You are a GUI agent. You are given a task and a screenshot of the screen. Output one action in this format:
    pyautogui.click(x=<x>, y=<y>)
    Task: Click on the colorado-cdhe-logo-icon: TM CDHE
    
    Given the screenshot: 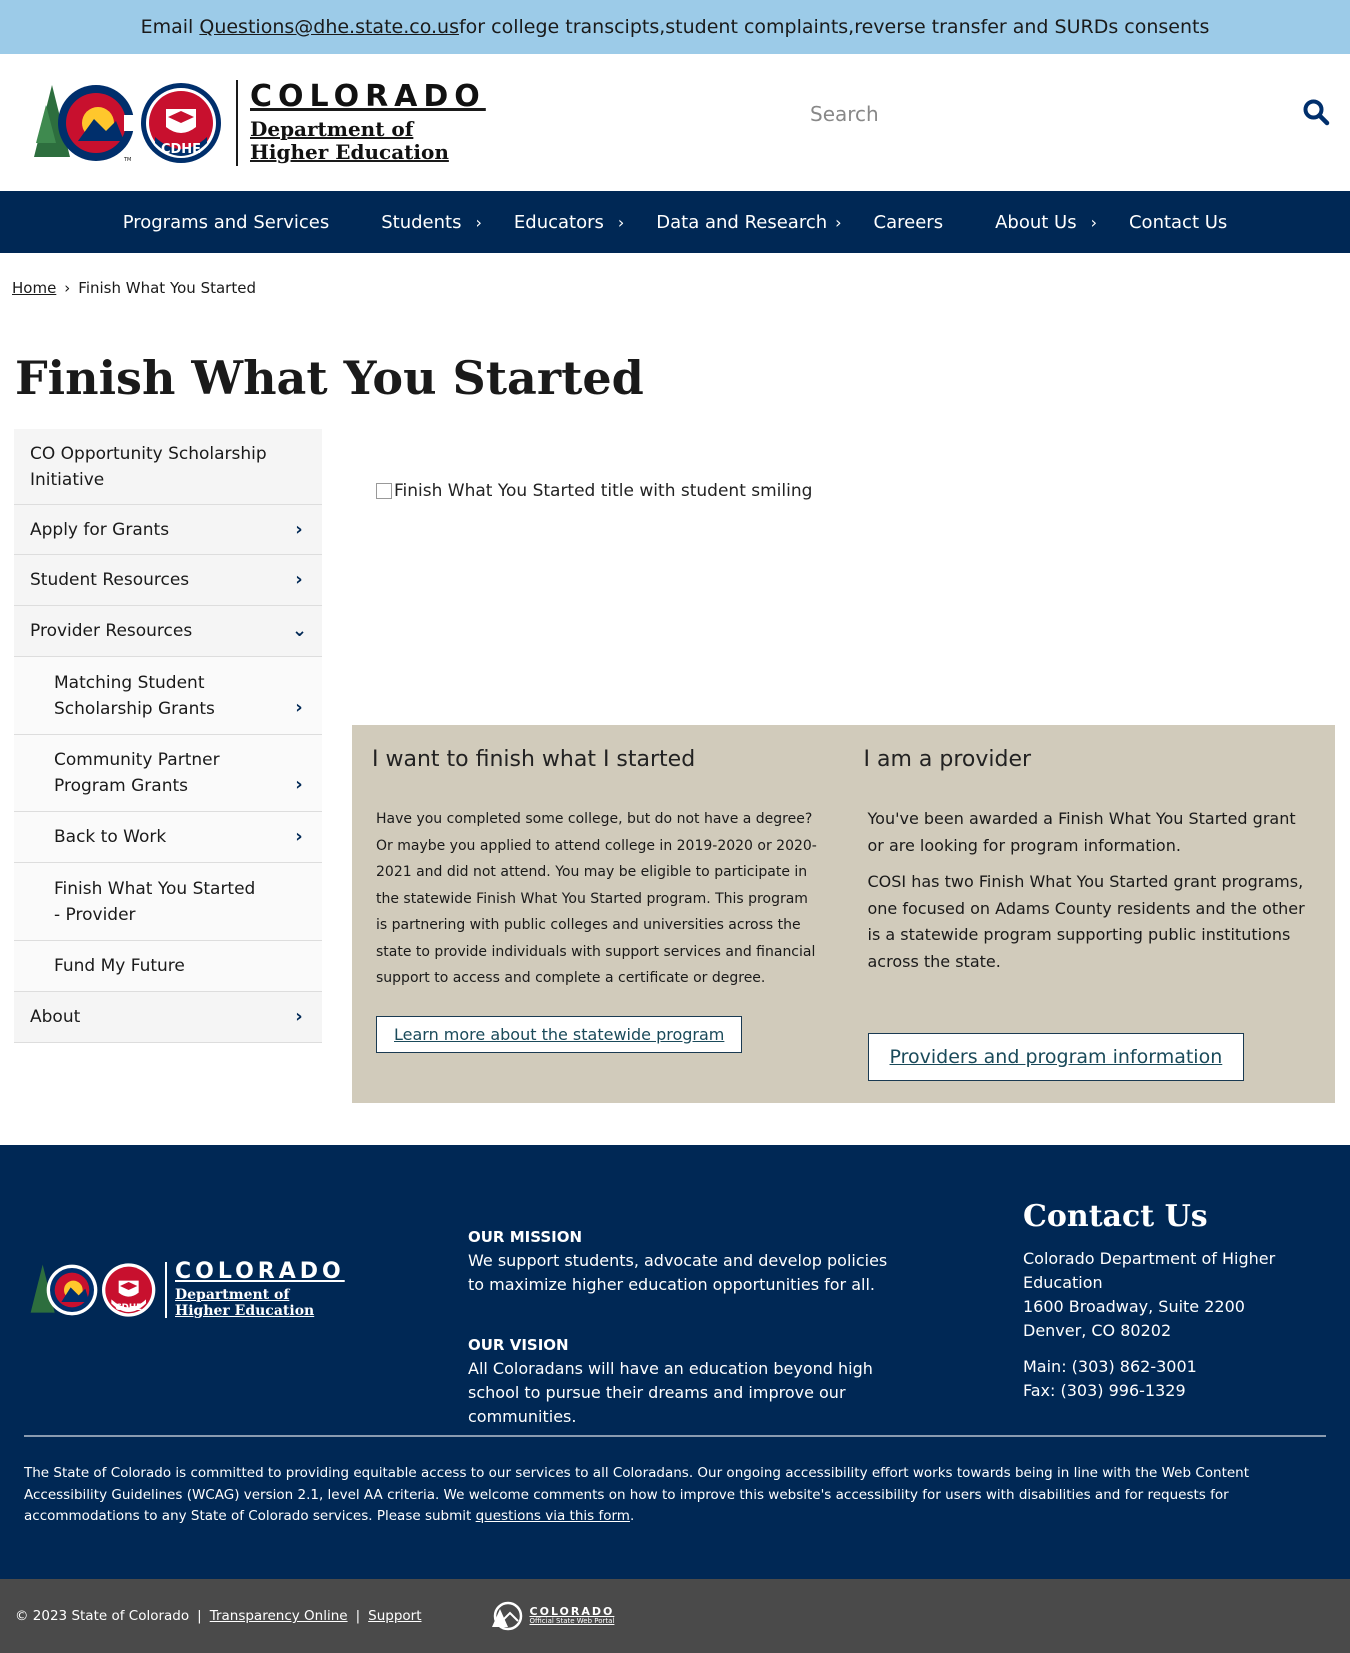 What is the action you would take?
    pyautogui.click(x=127, y=122)
    